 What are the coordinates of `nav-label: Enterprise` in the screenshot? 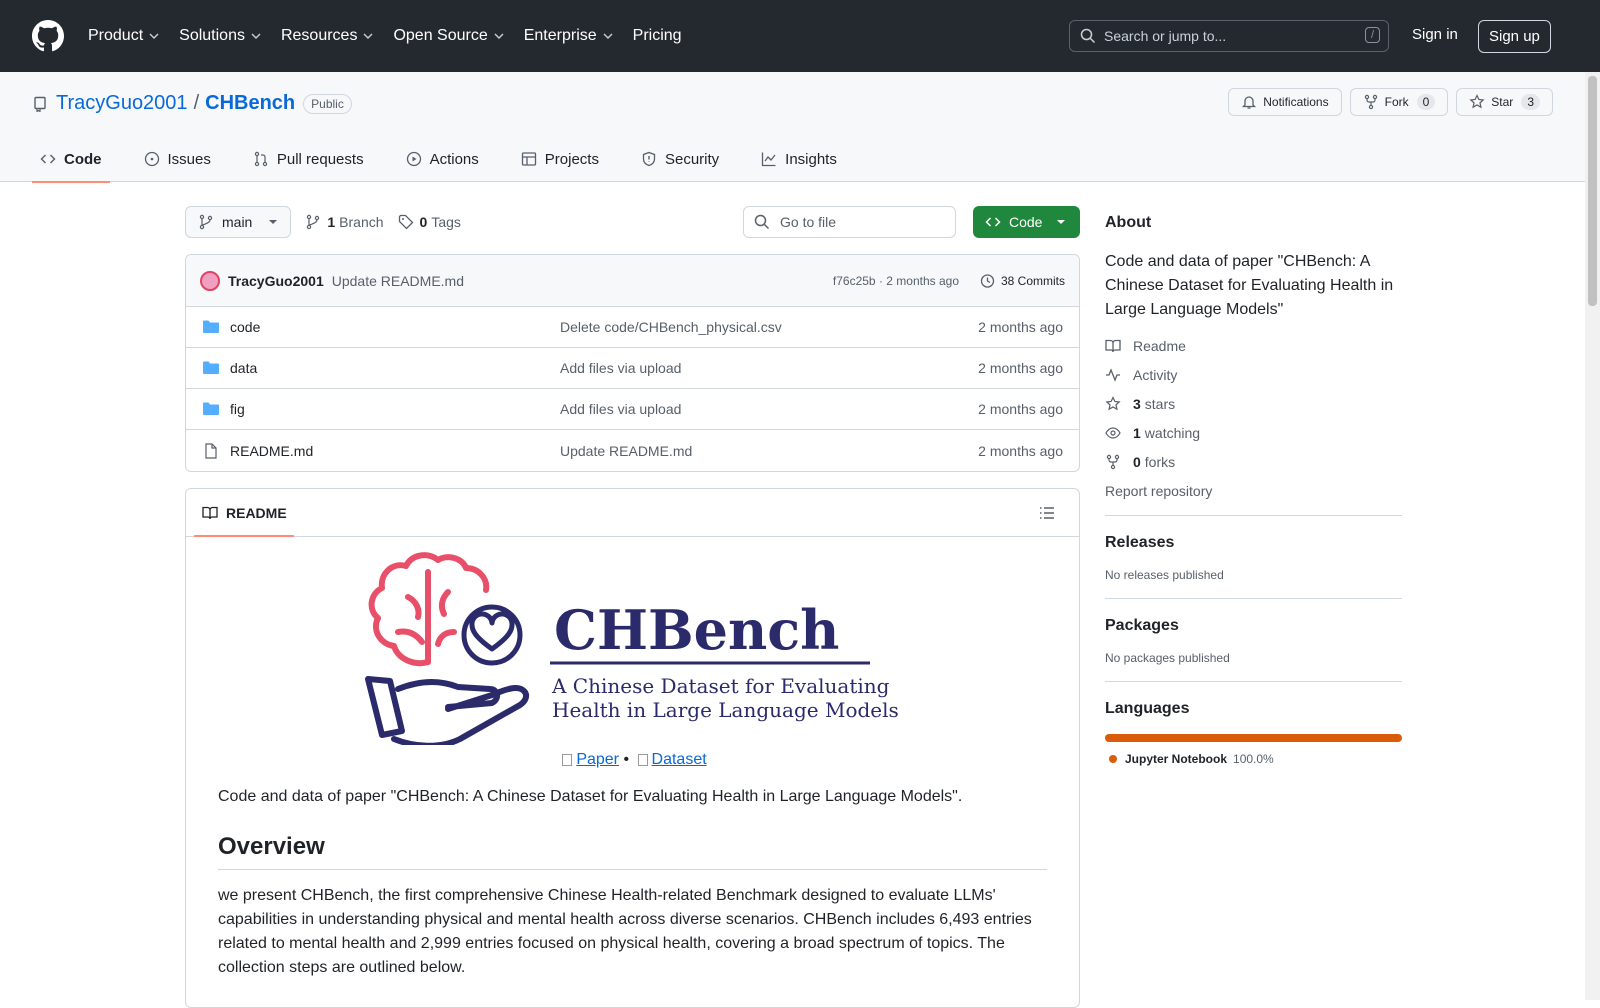 It's located at (560, 35).